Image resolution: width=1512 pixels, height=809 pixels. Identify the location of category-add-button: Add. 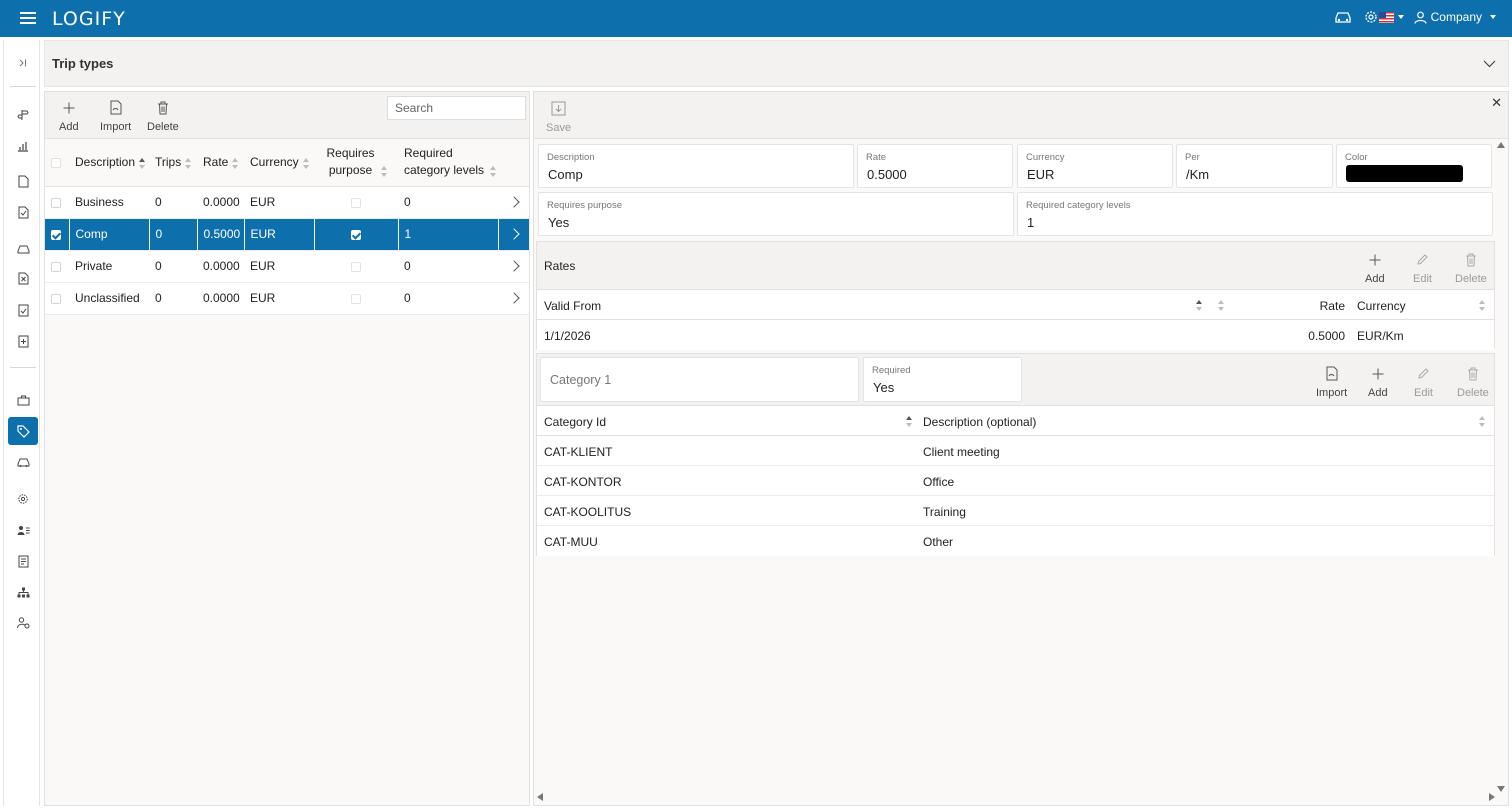
(1378, 381).